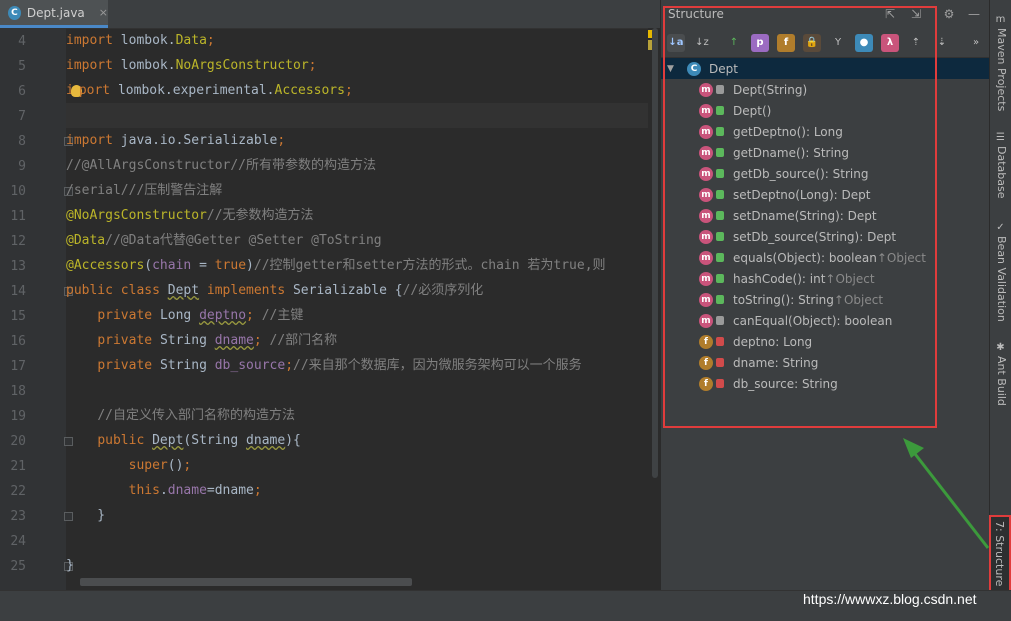 The height and width of the screenshot is (621, 1011). Describe the element at coordinates (913, 448) in the screenshot. I see `arrow-head` at that location.